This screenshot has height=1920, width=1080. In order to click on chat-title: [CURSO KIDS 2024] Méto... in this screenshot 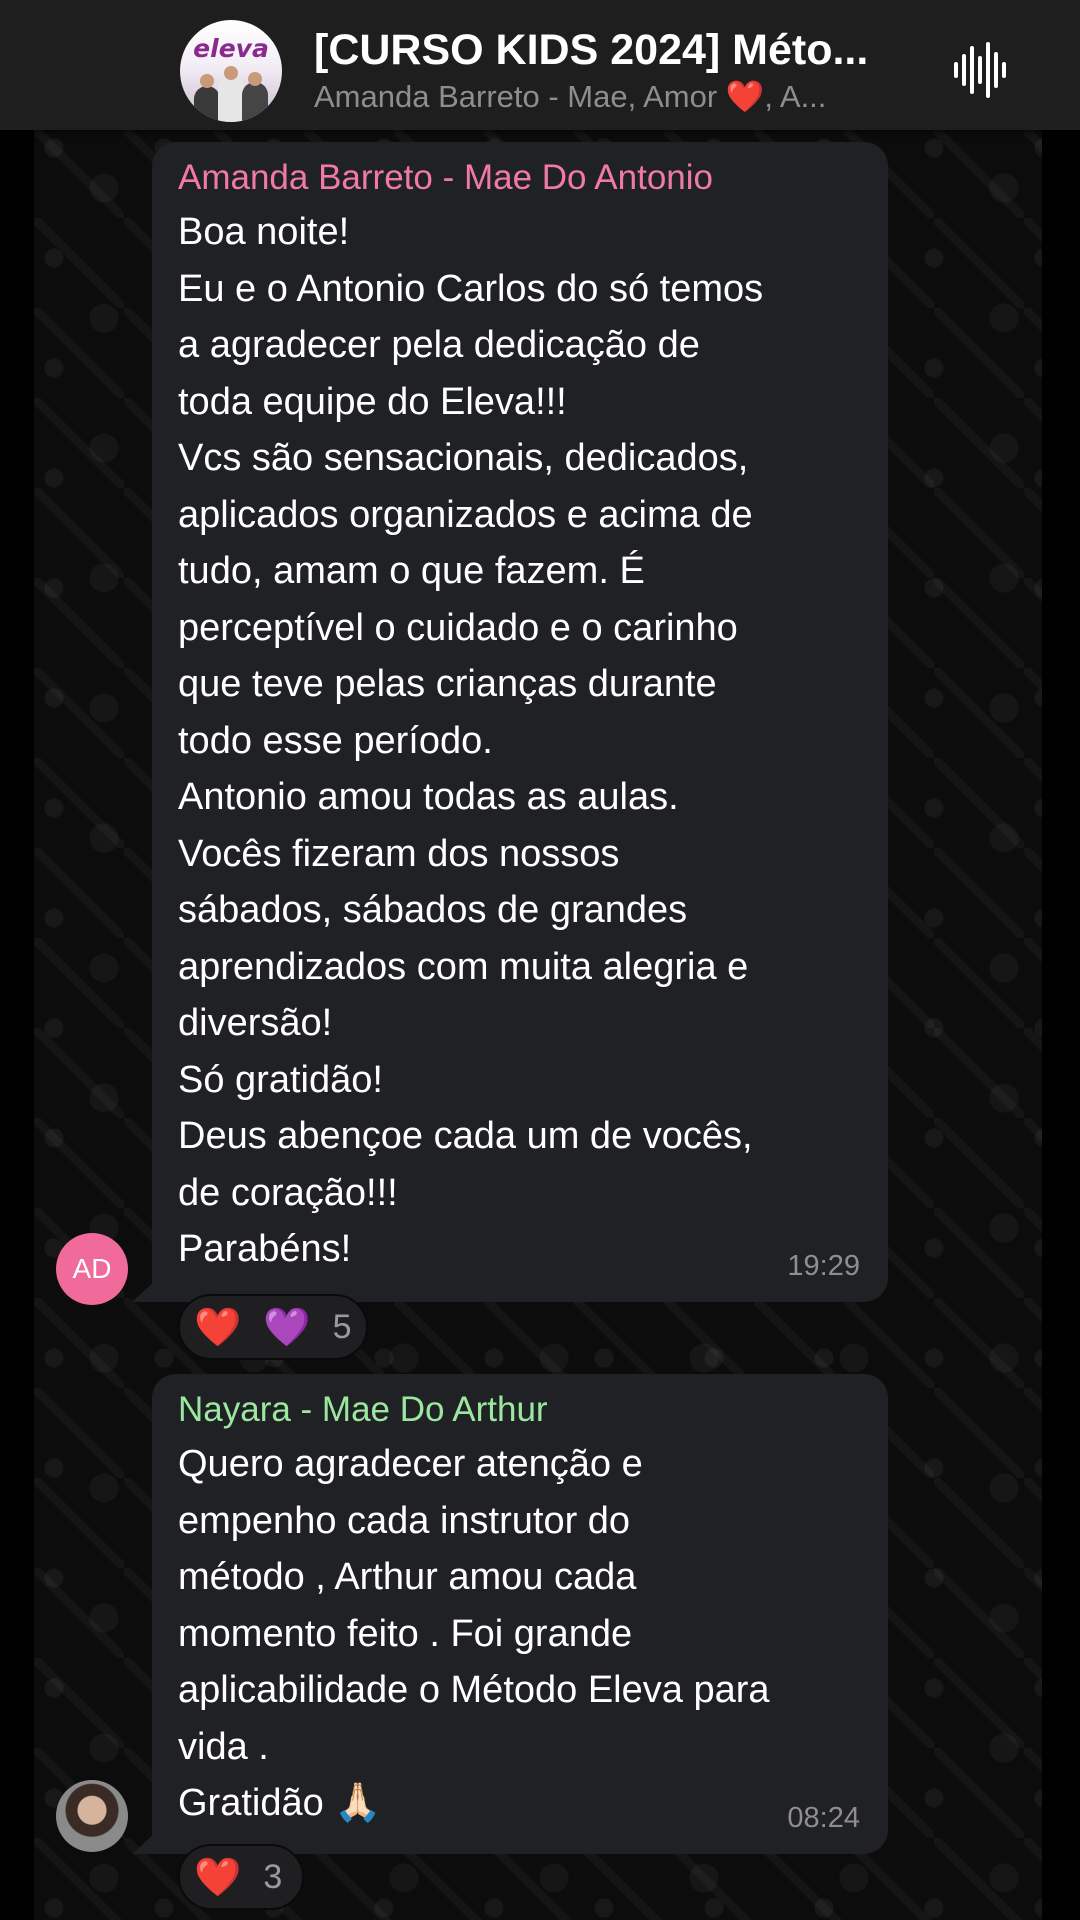, I will do `click(609, 50)`.